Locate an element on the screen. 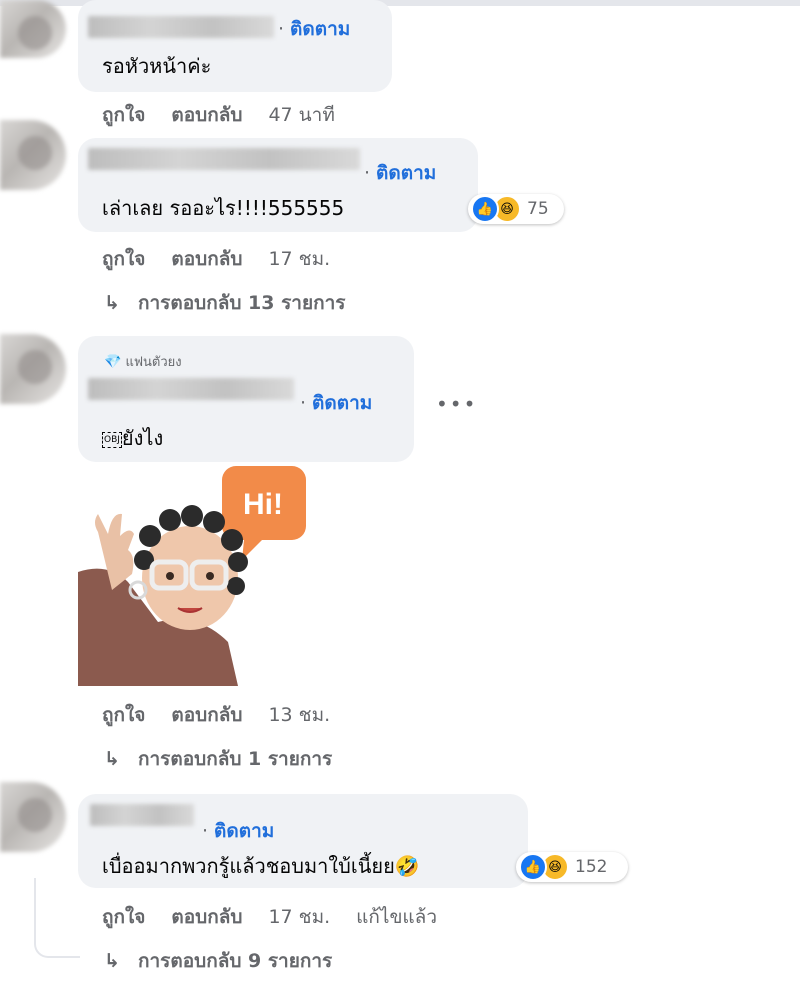 This screenshot has height=990, width=800. more-options-icon: ••• is located at coordinates (456, 404).